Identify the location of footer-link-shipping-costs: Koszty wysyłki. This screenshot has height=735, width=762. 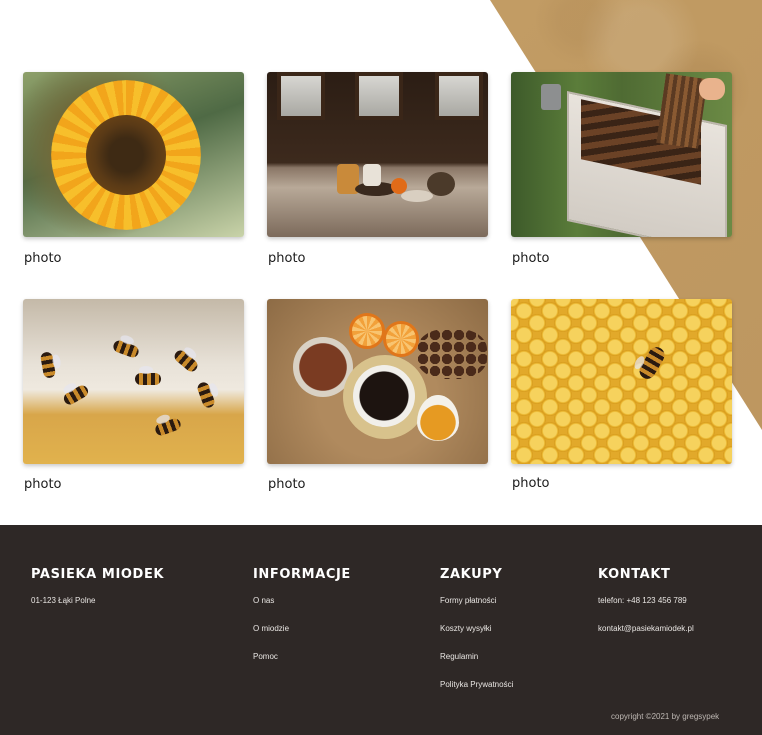
(476, 628).